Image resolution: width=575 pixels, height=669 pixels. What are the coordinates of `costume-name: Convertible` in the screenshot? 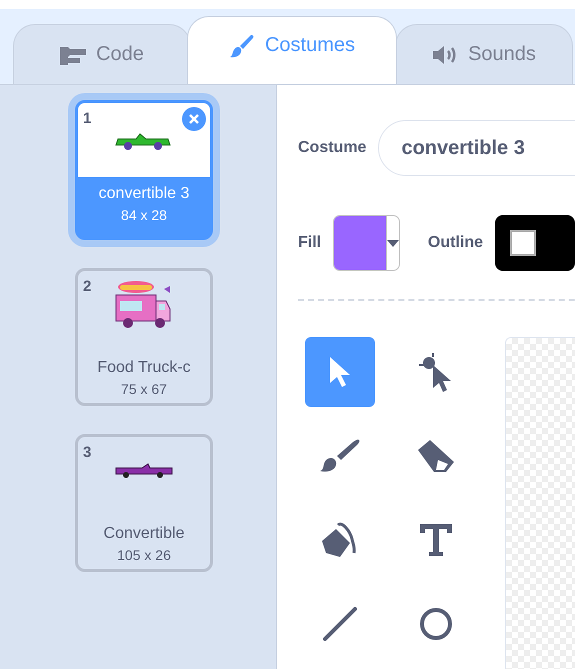 It's located at (144, 534).